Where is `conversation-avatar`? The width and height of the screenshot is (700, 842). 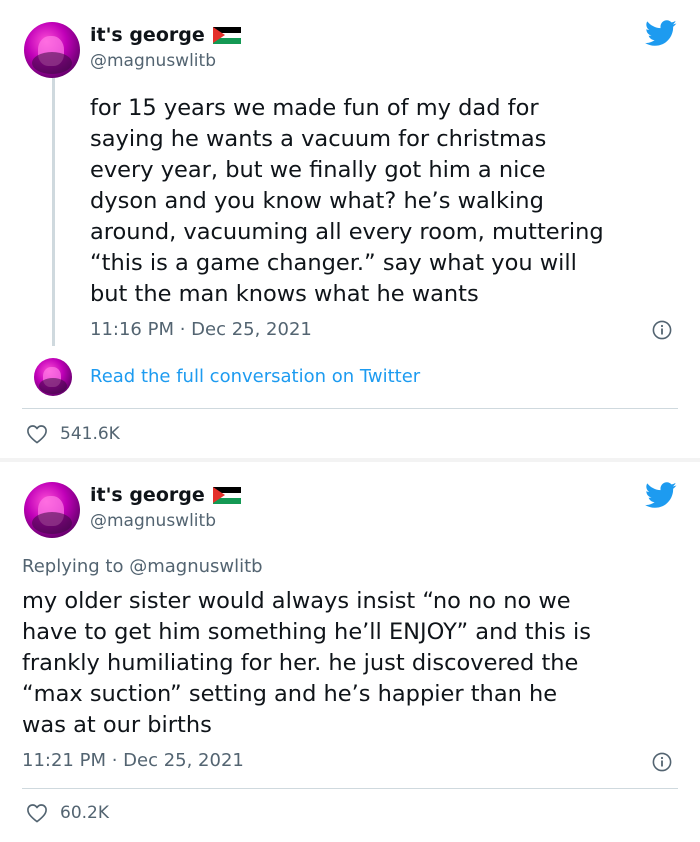
conversation-avatar is located at coordinates (53, 377).